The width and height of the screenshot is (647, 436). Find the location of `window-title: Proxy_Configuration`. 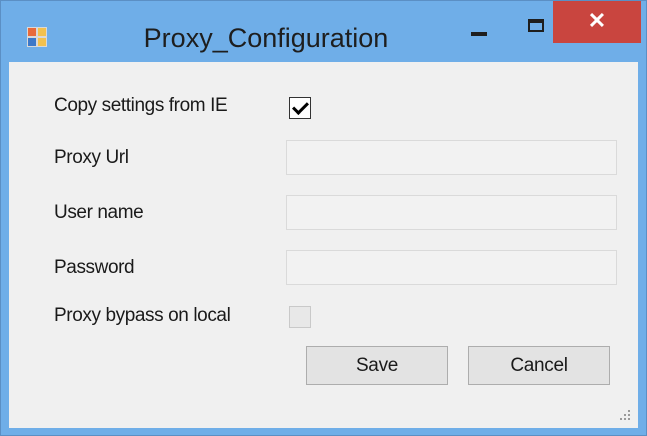

window-title: Proxy_Configuration is located at coordinates (266, 38).